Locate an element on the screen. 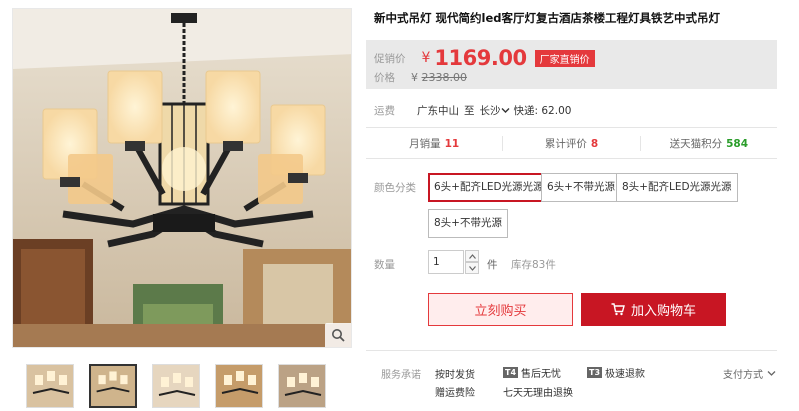 This screenshot has height=411, width=799. original-price-label: 价格 is located at coordinates (384, 78).